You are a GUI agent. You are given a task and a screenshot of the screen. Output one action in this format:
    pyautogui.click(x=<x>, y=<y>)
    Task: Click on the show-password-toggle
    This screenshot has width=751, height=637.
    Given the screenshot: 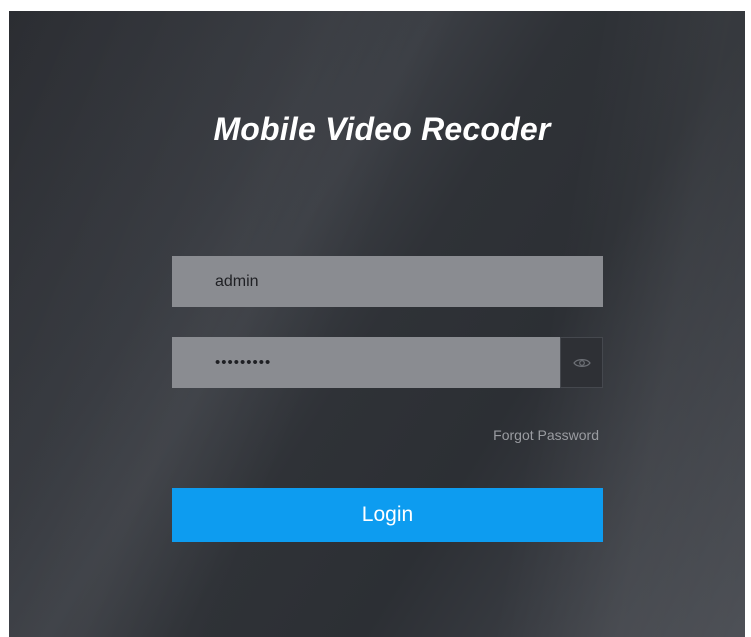 What is the action you would take?
    pyautogui.click(x=581, y=362)
    